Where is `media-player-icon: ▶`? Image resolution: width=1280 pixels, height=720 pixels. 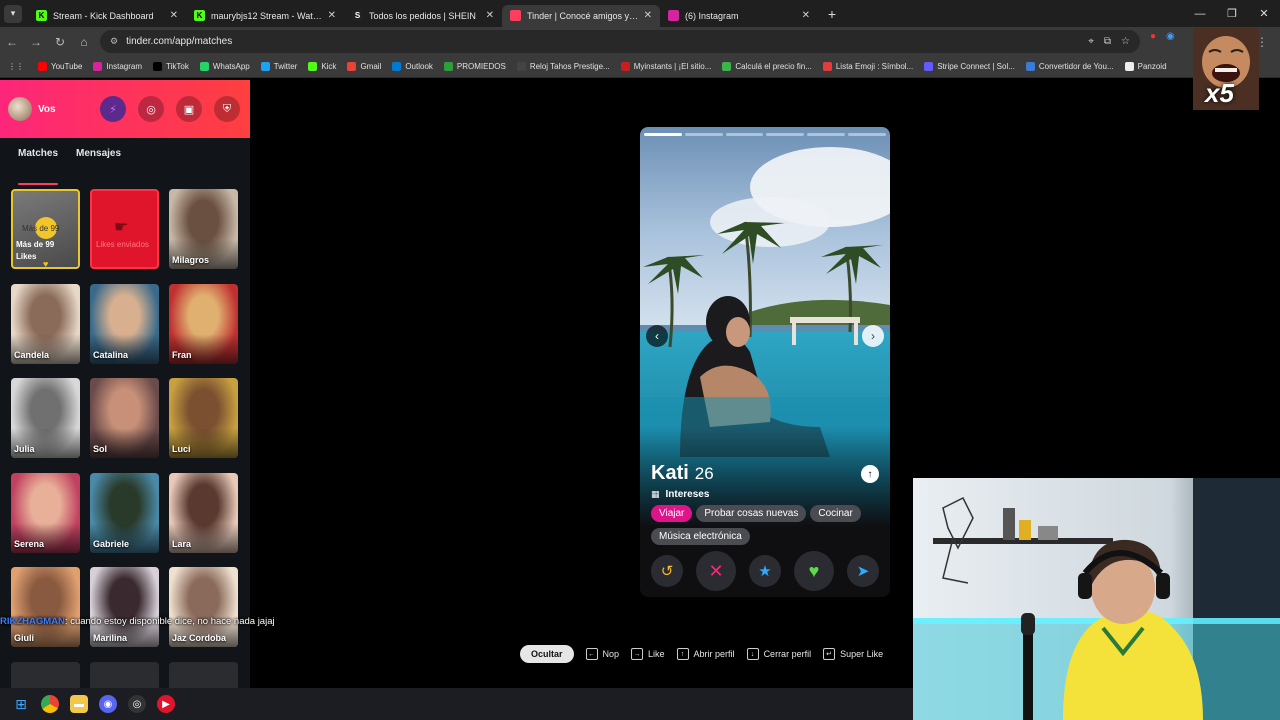 media-player-icon: ▶ is located at coordinates (166, 704).